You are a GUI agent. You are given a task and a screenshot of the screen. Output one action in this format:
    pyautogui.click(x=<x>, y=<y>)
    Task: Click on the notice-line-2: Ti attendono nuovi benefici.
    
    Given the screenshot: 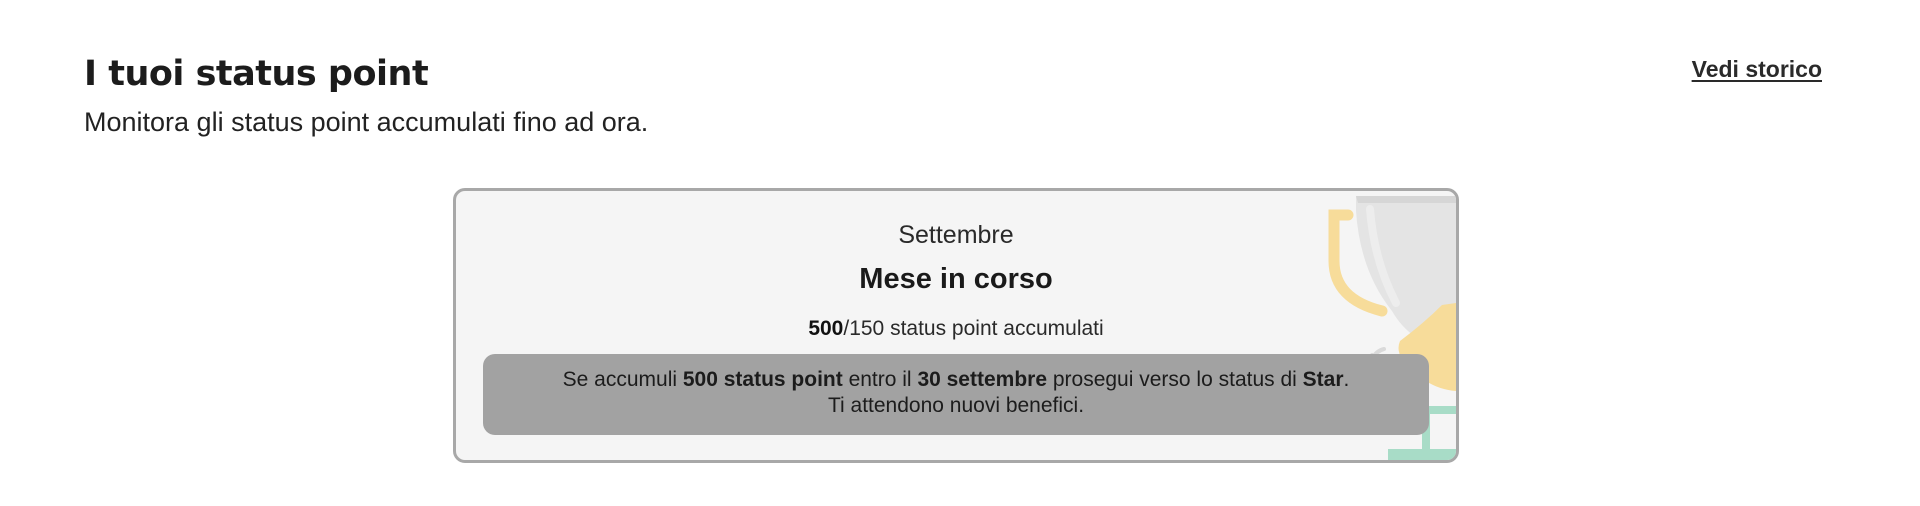 What is the action you would take?
    pyautogui.click(x=956, y=405)
    